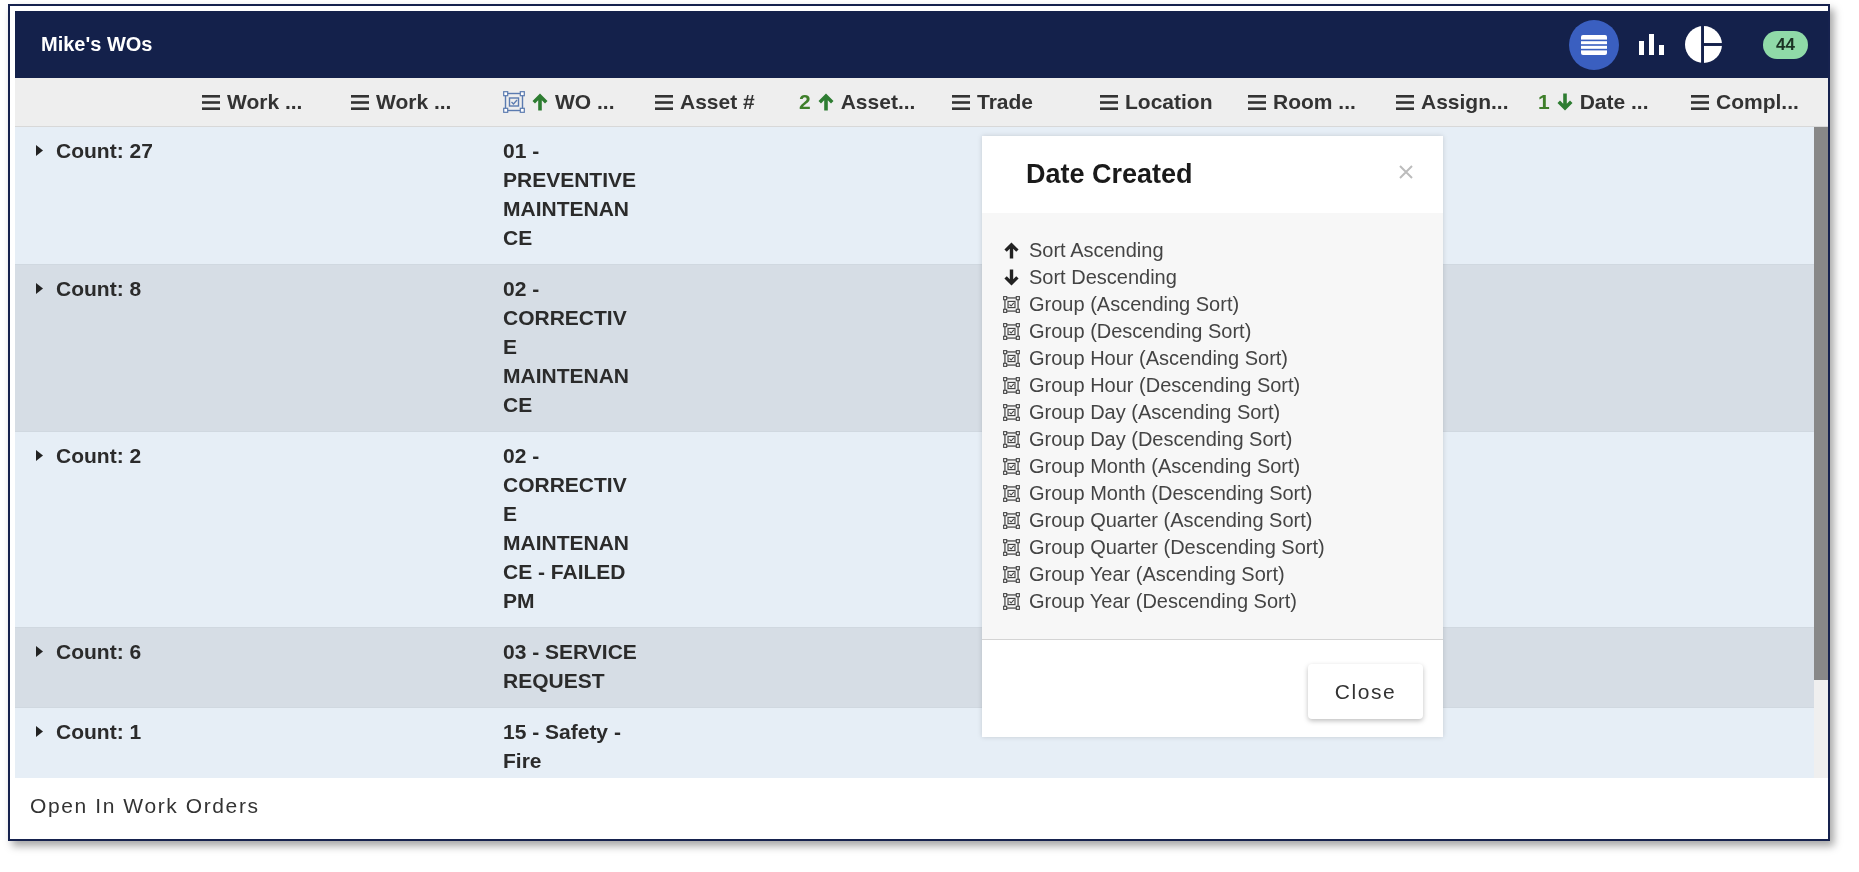 The image size is (1859, 872). What do you see at coordinates (1011, 250) in the screenshot?
I see `arrow-up-icon` at bounding box center [1011, 250].